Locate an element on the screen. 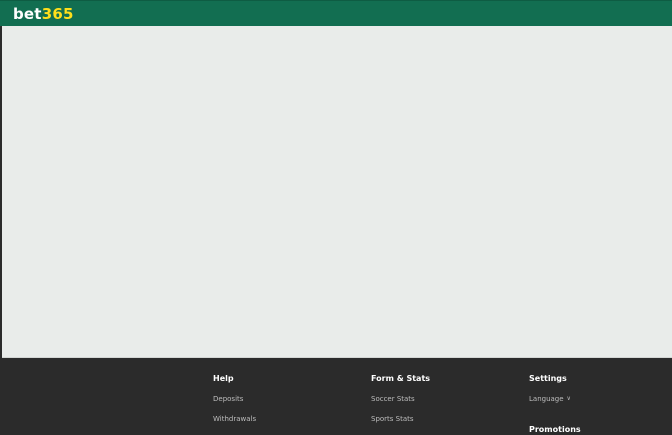 The width and height of the screenshot is (672, 435). footer-link-sports-stats: Sports Stats is located at coordinates (392, 419).